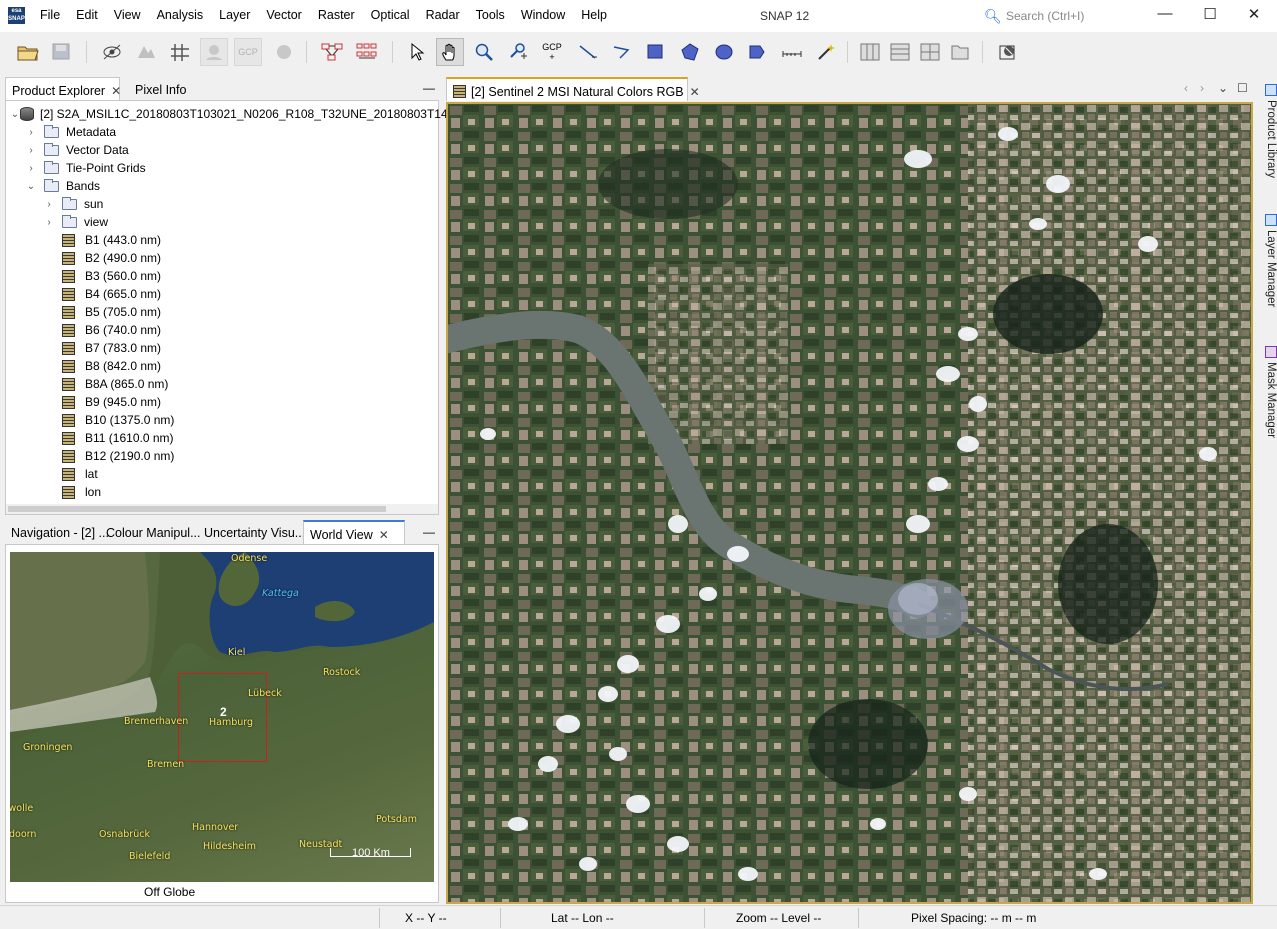 This screenshot has height=929, width=1277. What do you see at coordinates (1223, 88) in the screenshot?
I see `chevron-down-icon: ⌄` at bounding box center [1223, 88].